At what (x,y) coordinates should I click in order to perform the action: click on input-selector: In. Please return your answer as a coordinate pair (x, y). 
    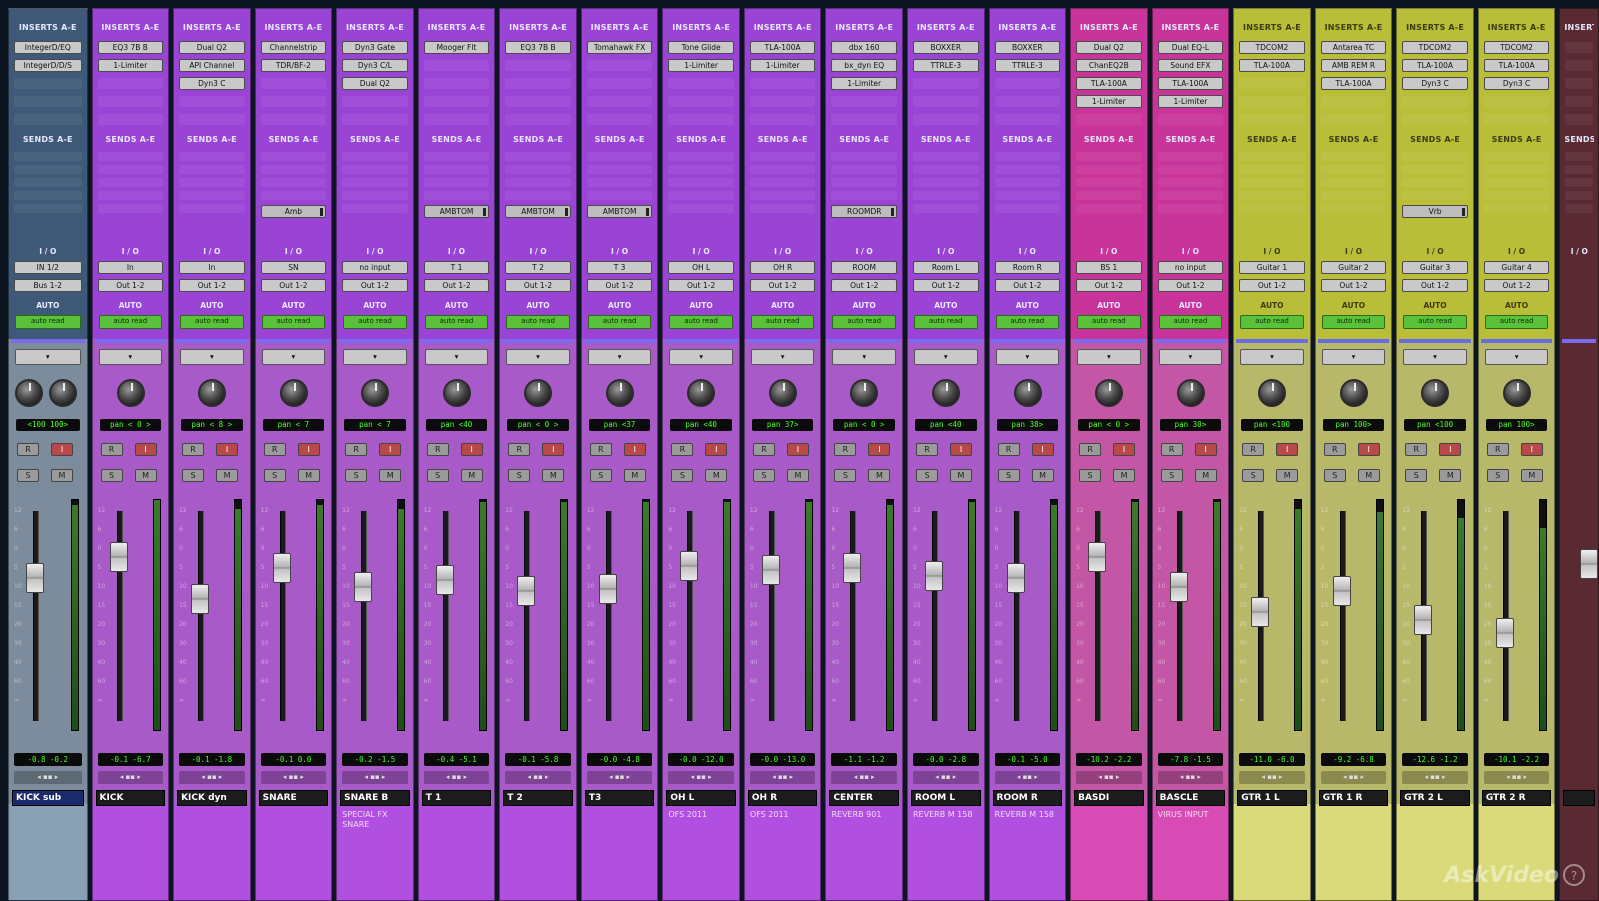
    Looking at the image, I should click on (212, 267).